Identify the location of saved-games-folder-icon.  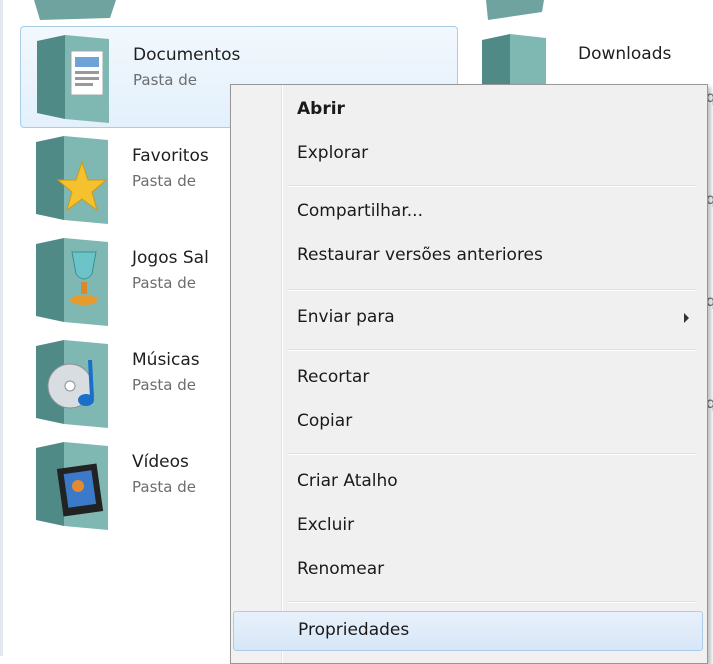
(72, 282).